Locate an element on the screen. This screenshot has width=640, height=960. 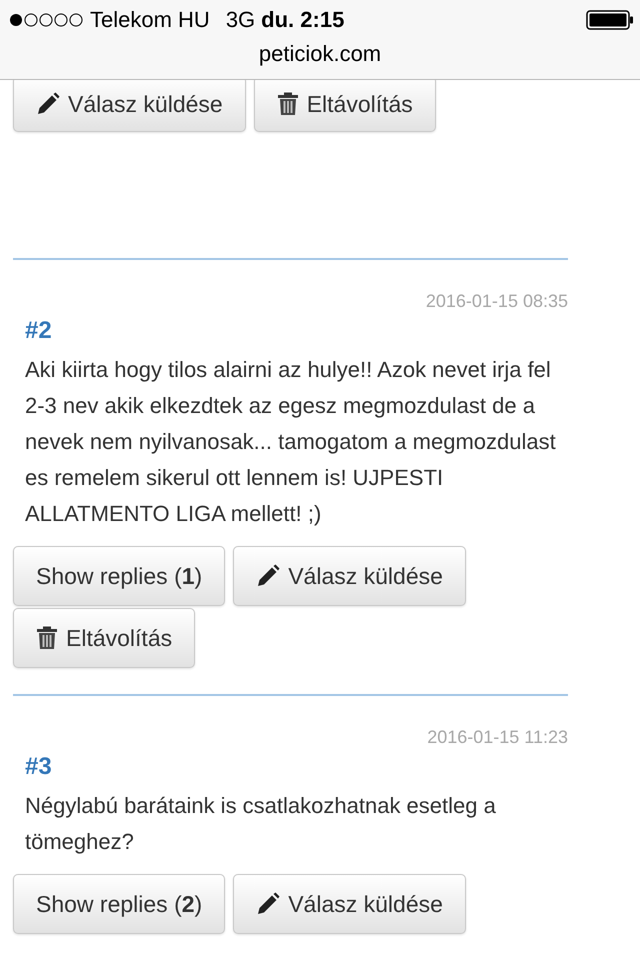
delete-button: Eltávolítás is located at coordinates (104, 638).